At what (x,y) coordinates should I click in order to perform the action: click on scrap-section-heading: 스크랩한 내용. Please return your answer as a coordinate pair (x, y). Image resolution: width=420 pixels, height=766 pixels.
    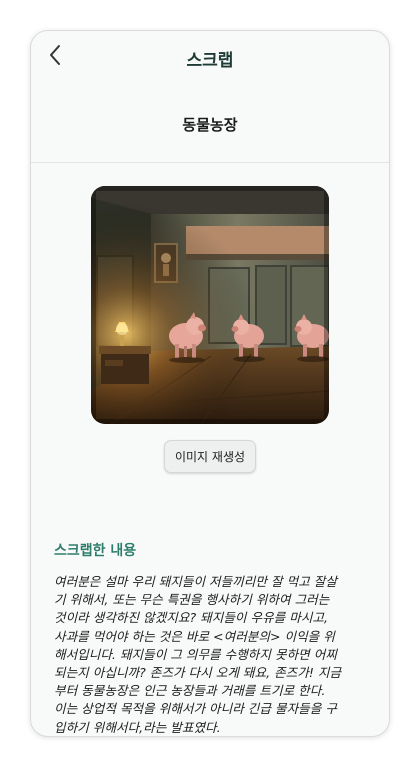
    Looking at the image, I should click on (95, 551).